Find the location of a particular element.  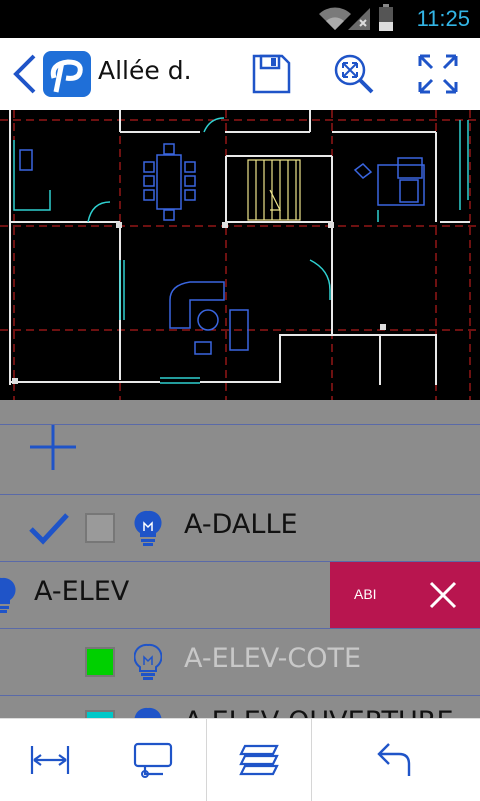

zoom-extents-icon is located at coordinates (354, 74).